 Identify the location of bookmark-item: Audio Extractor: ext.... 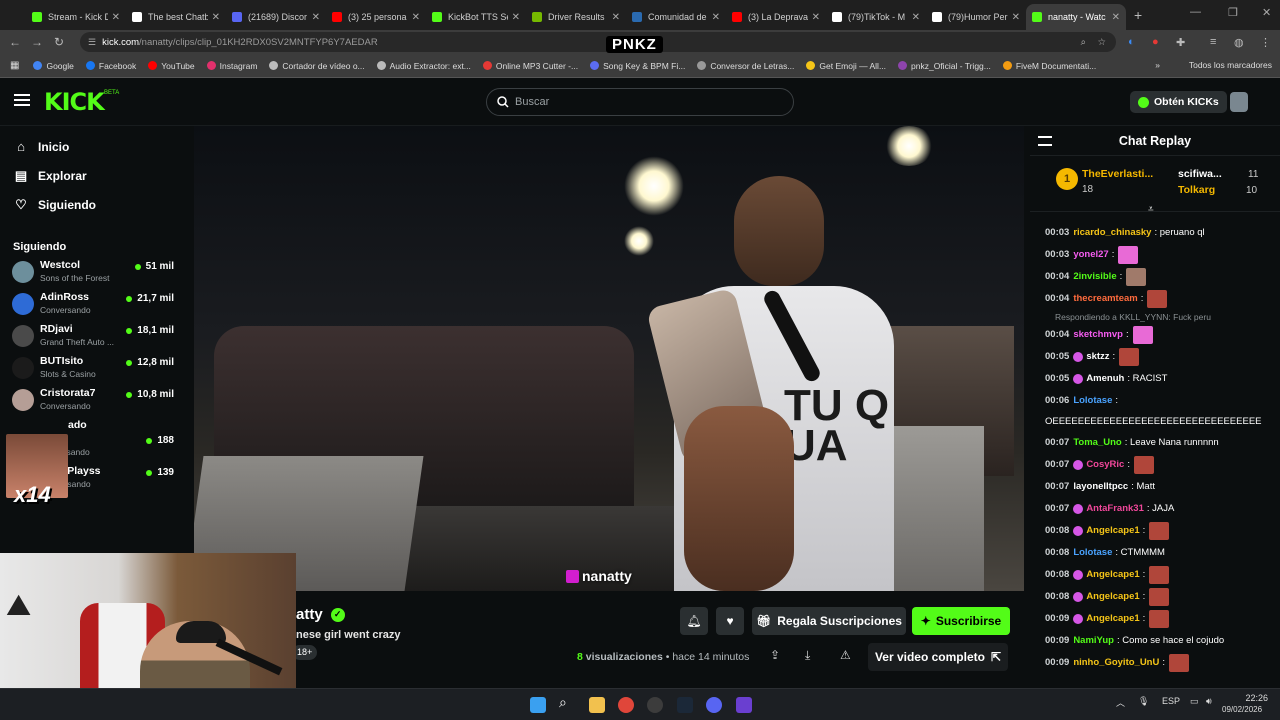
(423, 66).